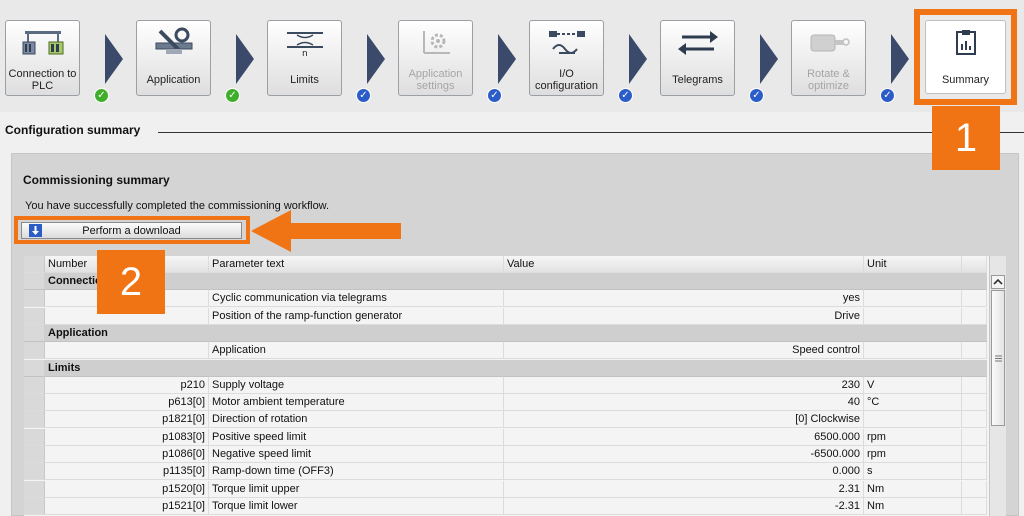  Describe the element at coordinates (356, 420) in the screenshot. I see `cell-parameter-text: Direction of rotation` at that location.